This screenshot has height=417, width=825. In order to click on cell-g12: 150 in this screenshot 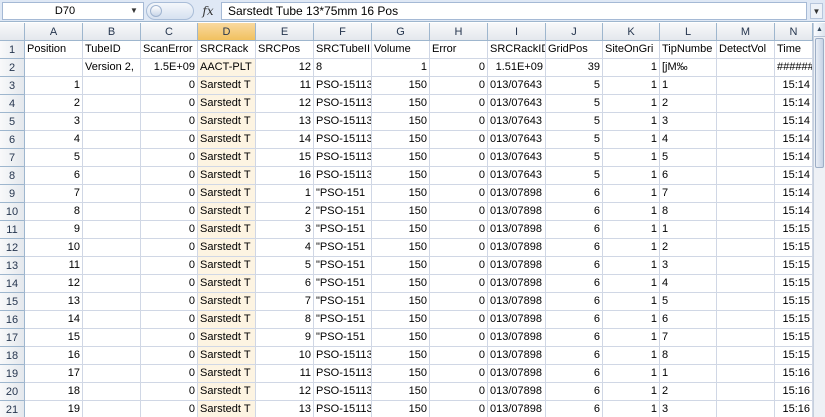, I will do `click(401, 248)`.